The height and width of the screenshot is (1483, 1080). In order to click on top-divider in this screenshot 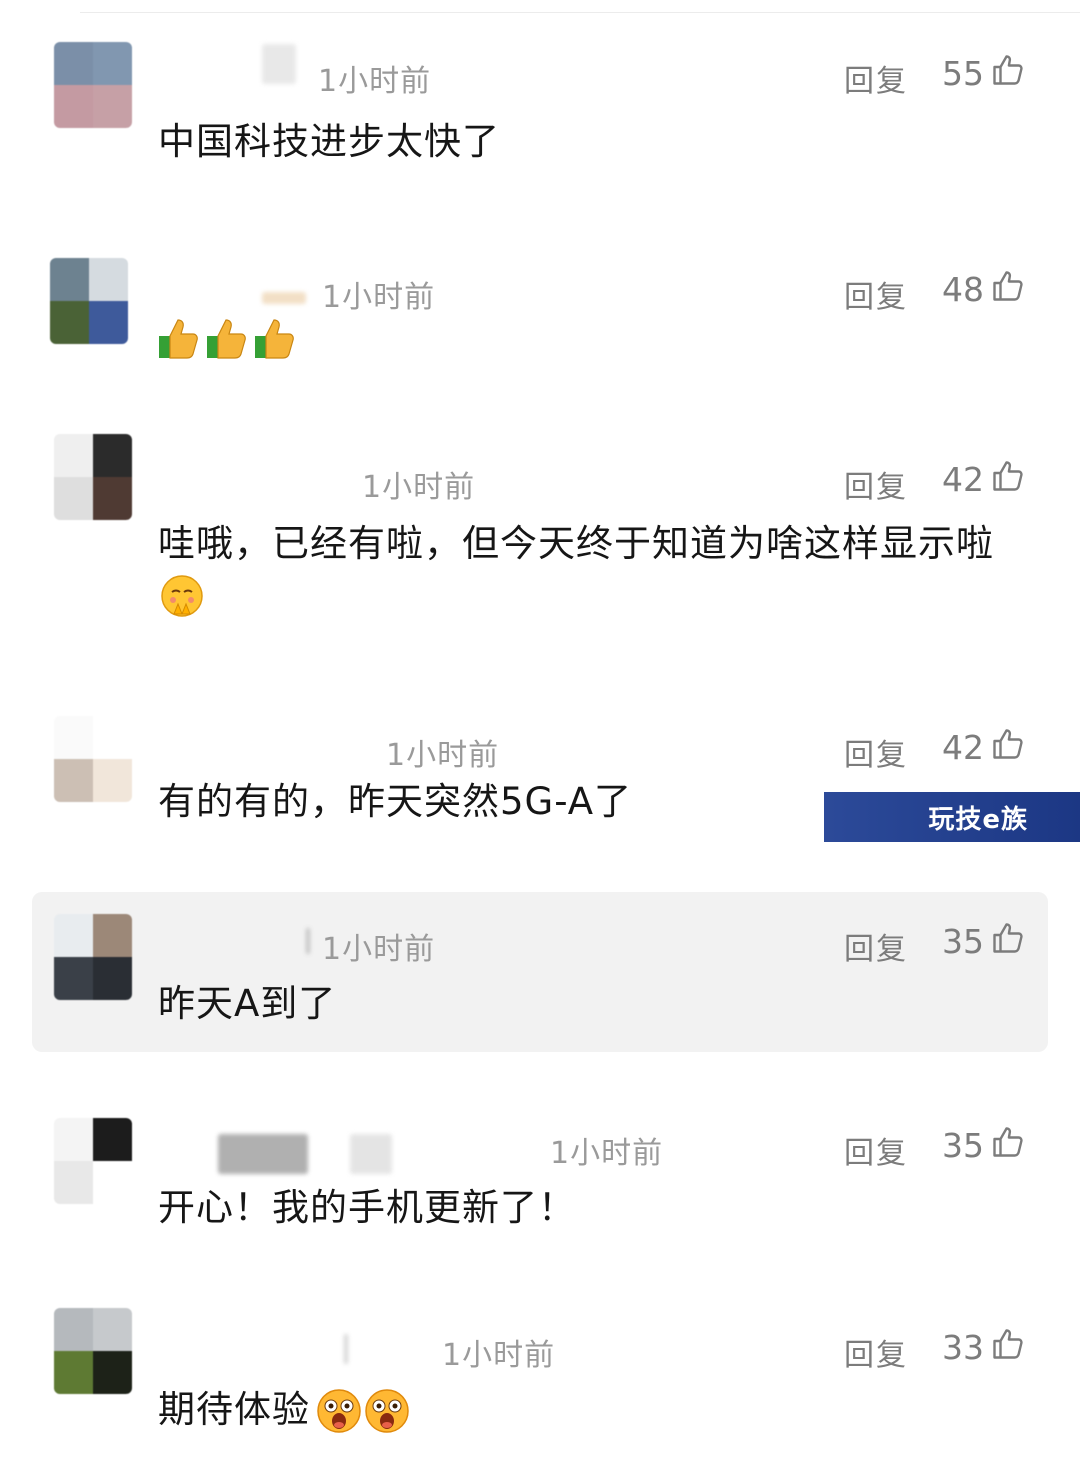, I will do `click(580, 12)`.